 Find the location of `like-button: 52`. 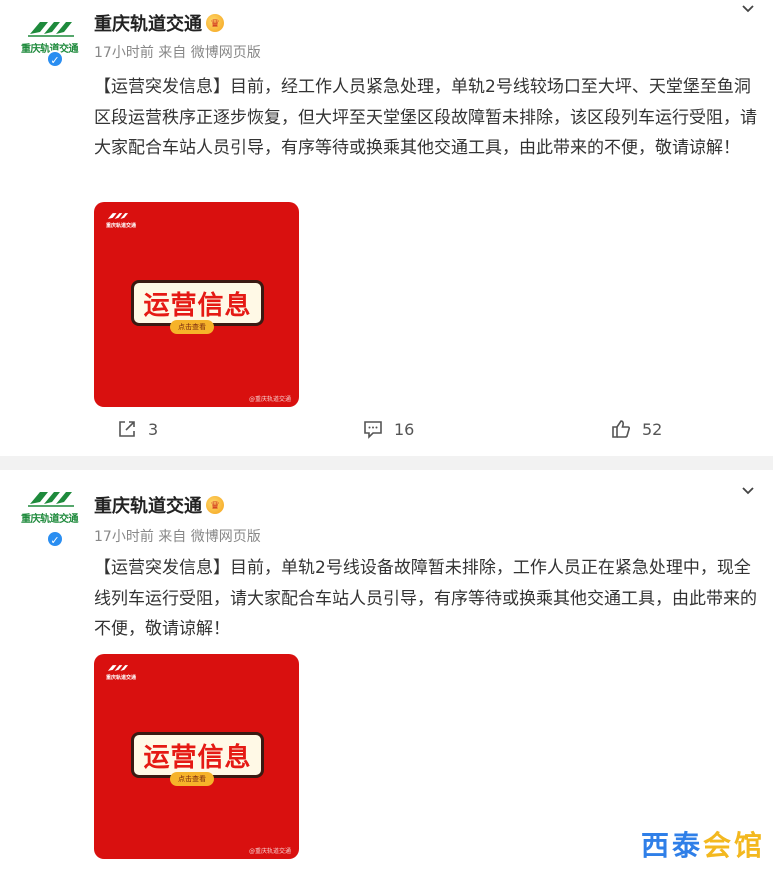

like-button: 52 is located at coordinates (636, 429).